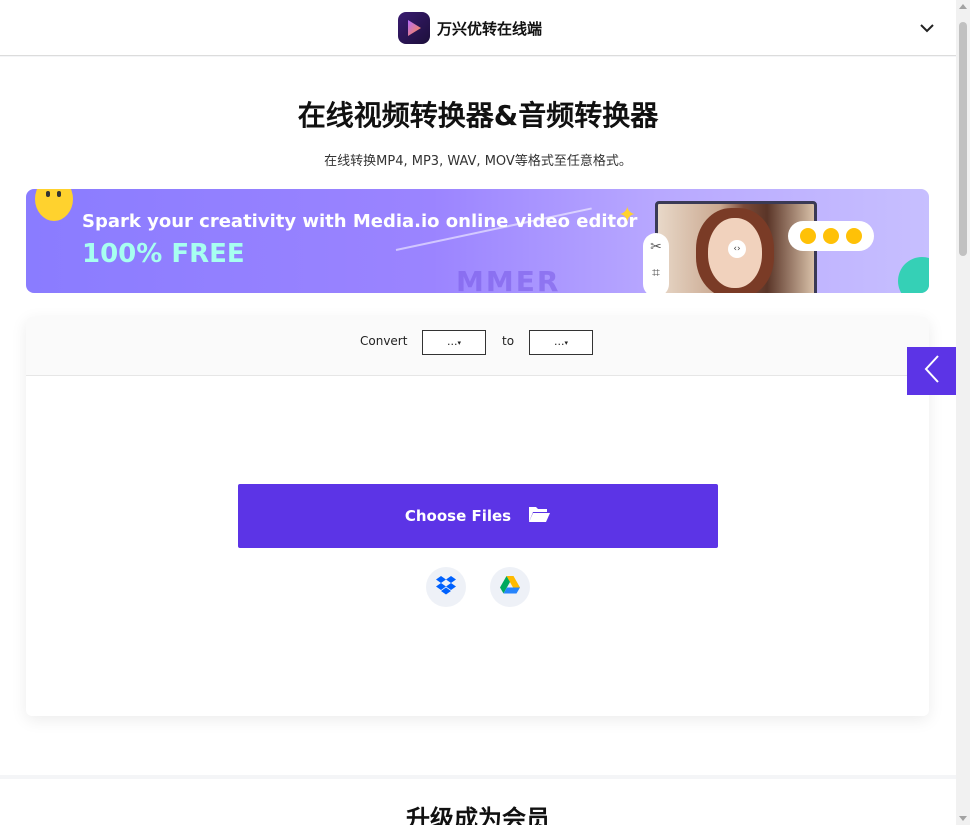 The height and width of the screenshot is (825, 970). I want to click on page-subtitle: 在线转换MP4, MP3, WAV, MOV等格式至任意格式。, so click(478, 161).